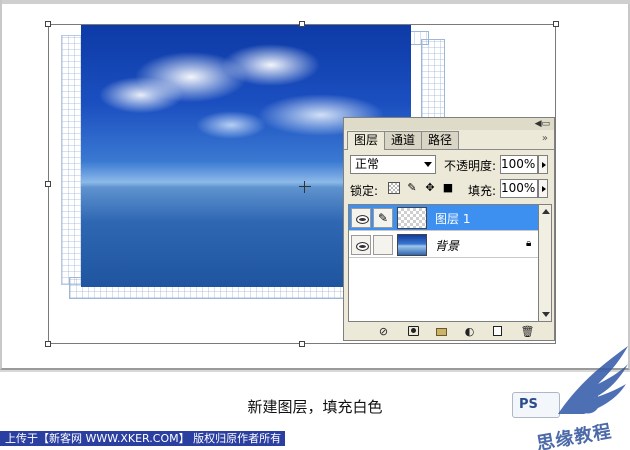 This screenshot has height=450, width=630. I want to click on palette-tabs: 图层 通道 路径, so click(403, 140).